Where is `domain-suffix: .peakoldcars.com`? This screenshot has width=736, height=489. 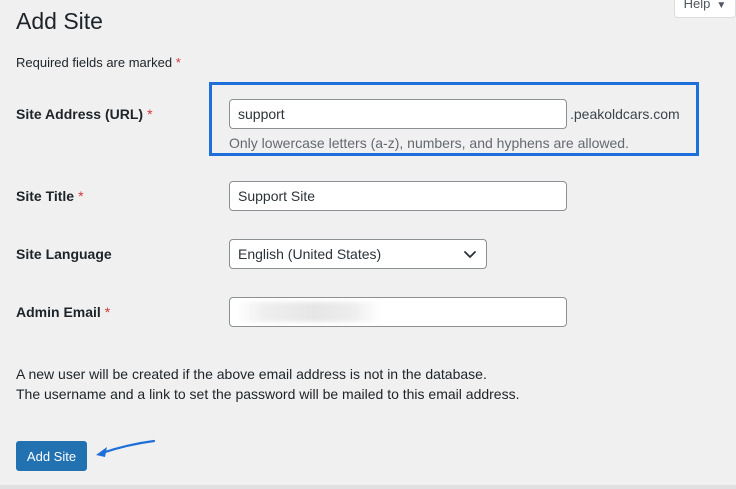
domain-suffix: .peakoldcars.com is located at coordinates (625, 114).